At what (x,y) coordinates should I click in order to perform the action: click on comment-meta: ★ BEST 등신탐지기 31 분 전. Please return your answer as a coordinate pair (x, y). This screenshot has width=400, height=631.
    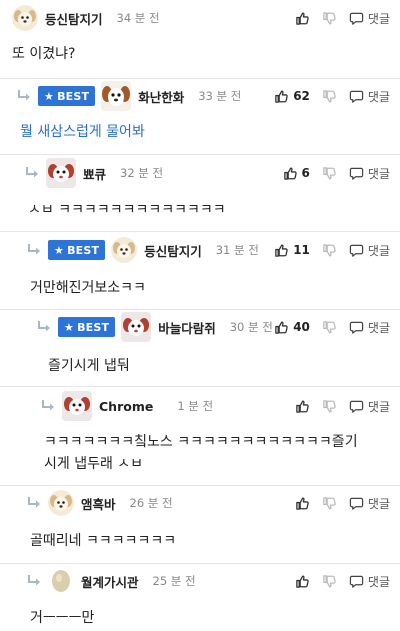
    Looking at the image, I should click on (142, 250).